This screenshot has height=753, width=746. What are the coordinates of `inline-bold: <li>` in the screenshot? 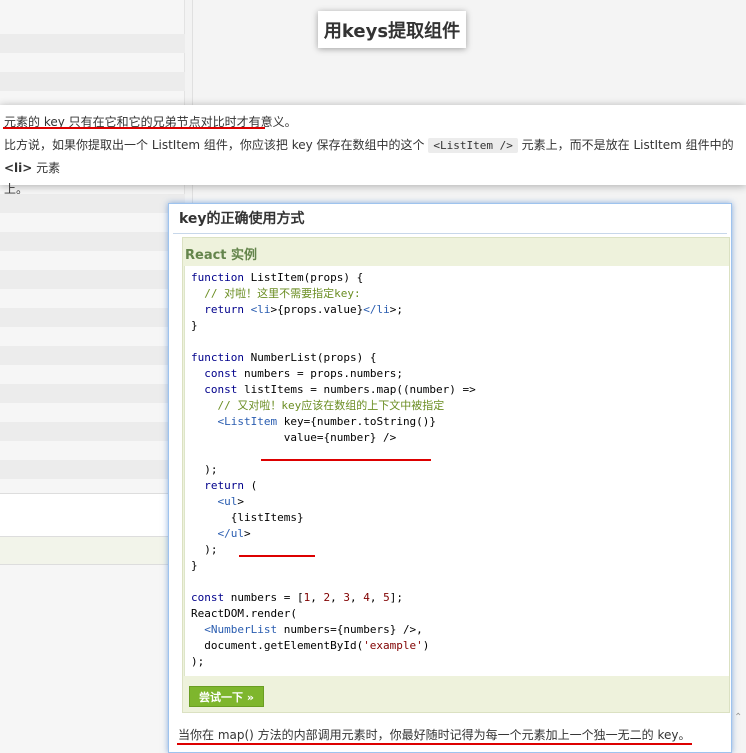 It's located at (18, 168).